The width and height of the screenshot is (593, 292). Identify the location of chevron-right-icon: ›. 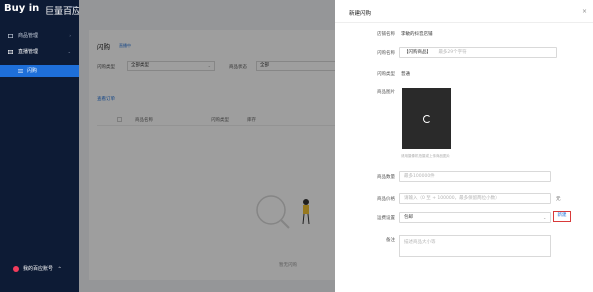
(70, 35).